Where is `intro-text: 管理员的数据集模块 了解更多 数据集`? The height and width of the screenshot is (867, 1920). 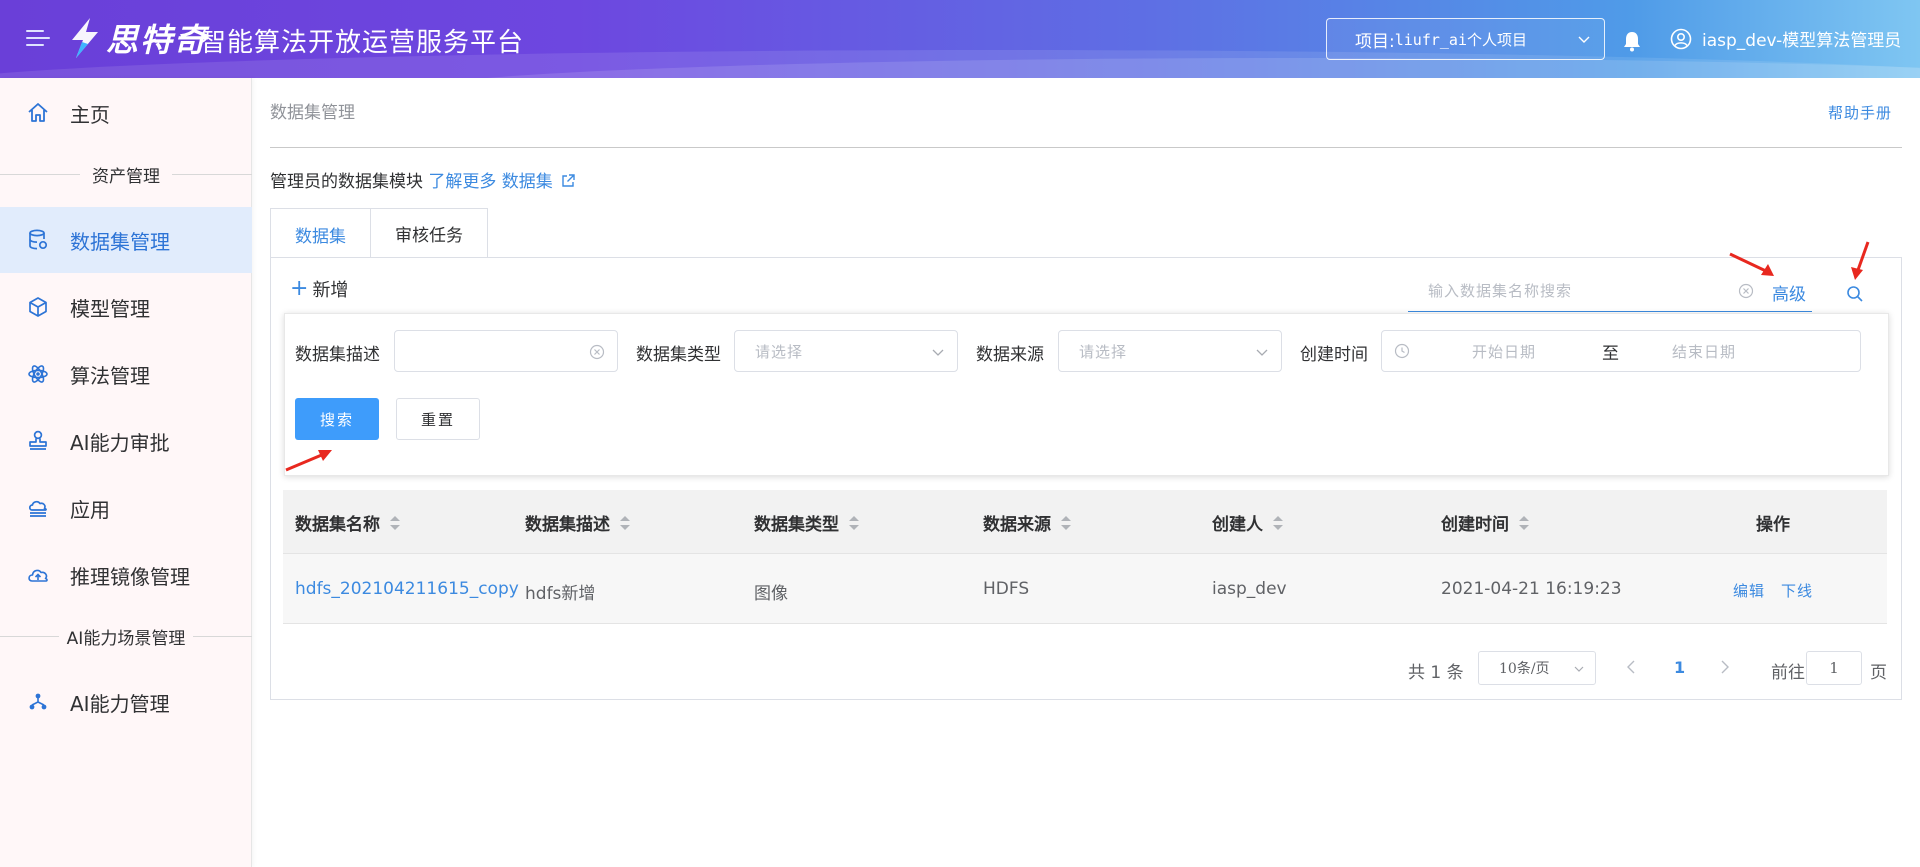 intro-text: 管理员的数据集模块 了解更多 数据集 is located at coordinates (423, 179).